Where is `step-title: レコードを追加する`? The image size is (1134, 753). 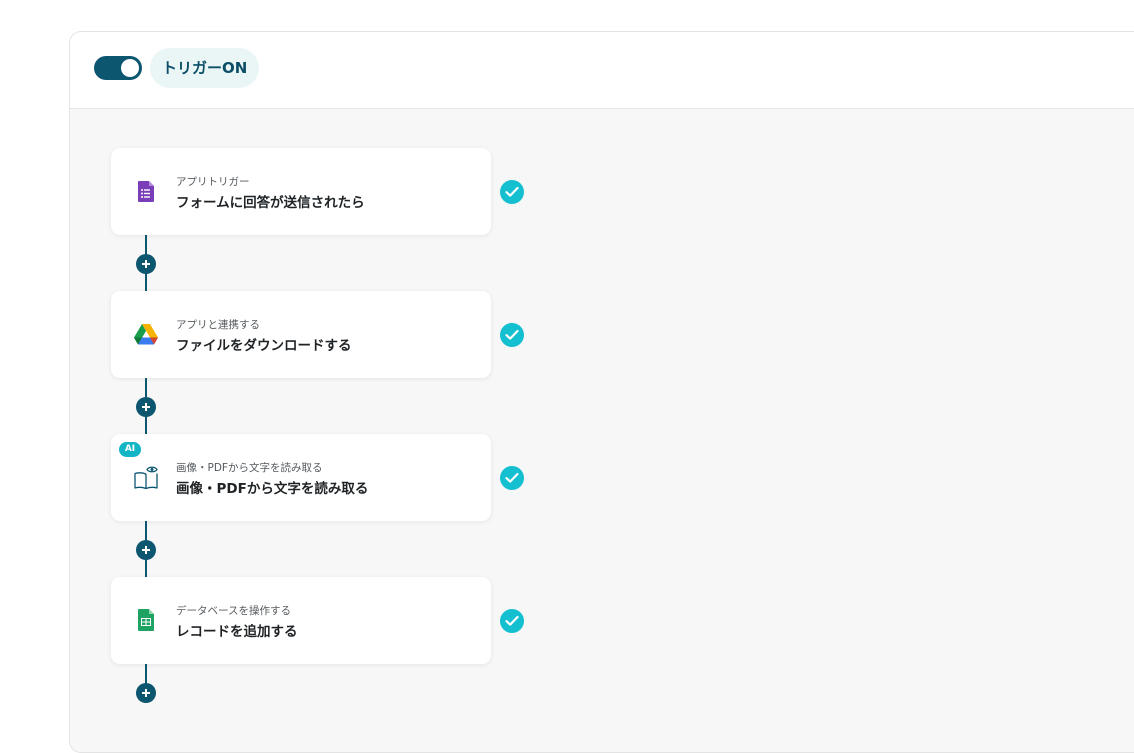
step-title: レコードを追加する is located at coordinates (237, 632).